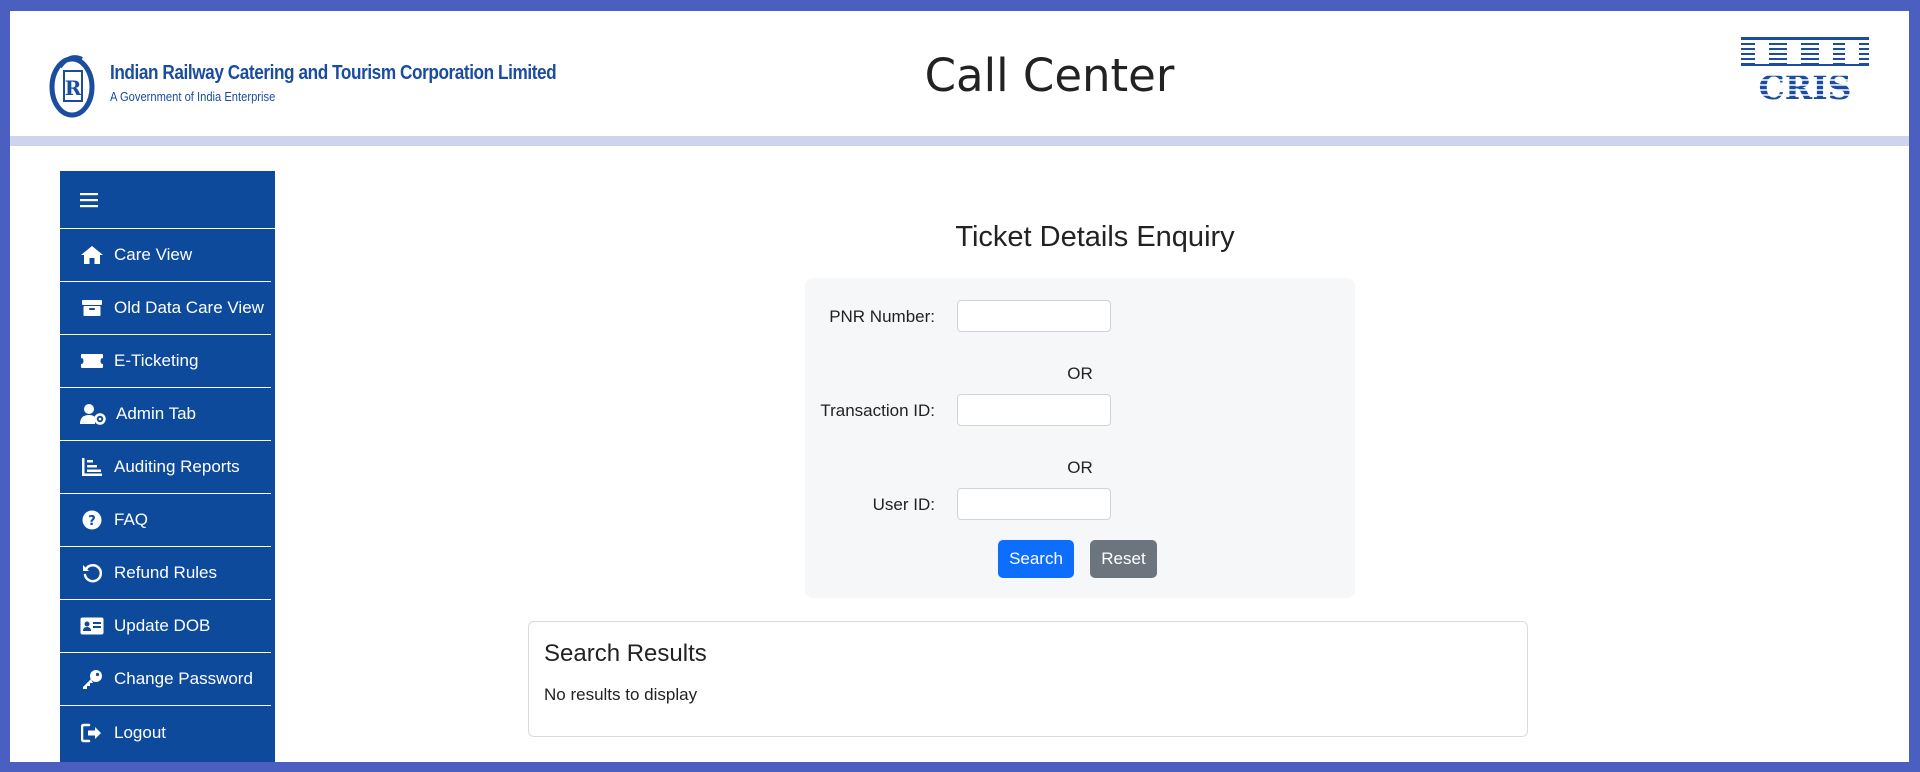  Describe the element at coordinates (131, 519) in the screenshot. I see `sidebar-item-label: FAQ` at that location.